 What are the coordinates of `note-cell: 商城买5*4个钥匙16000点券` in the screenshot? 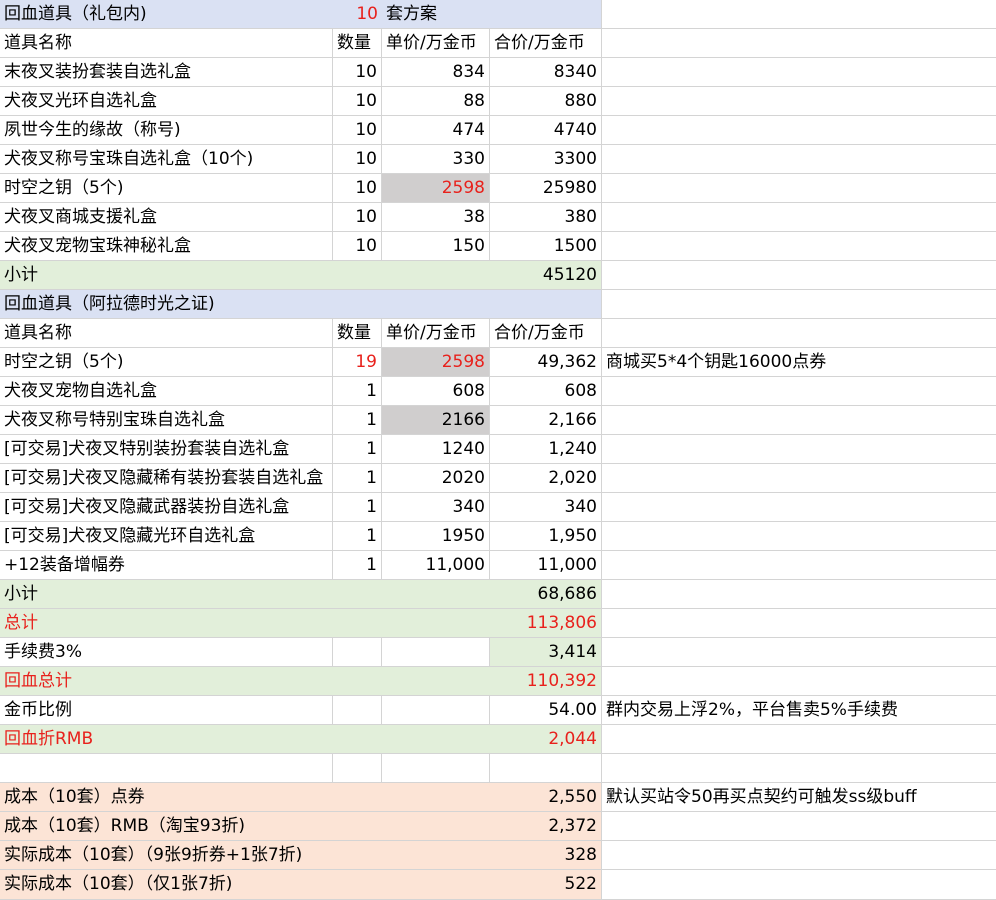 It's located at (799, 362).